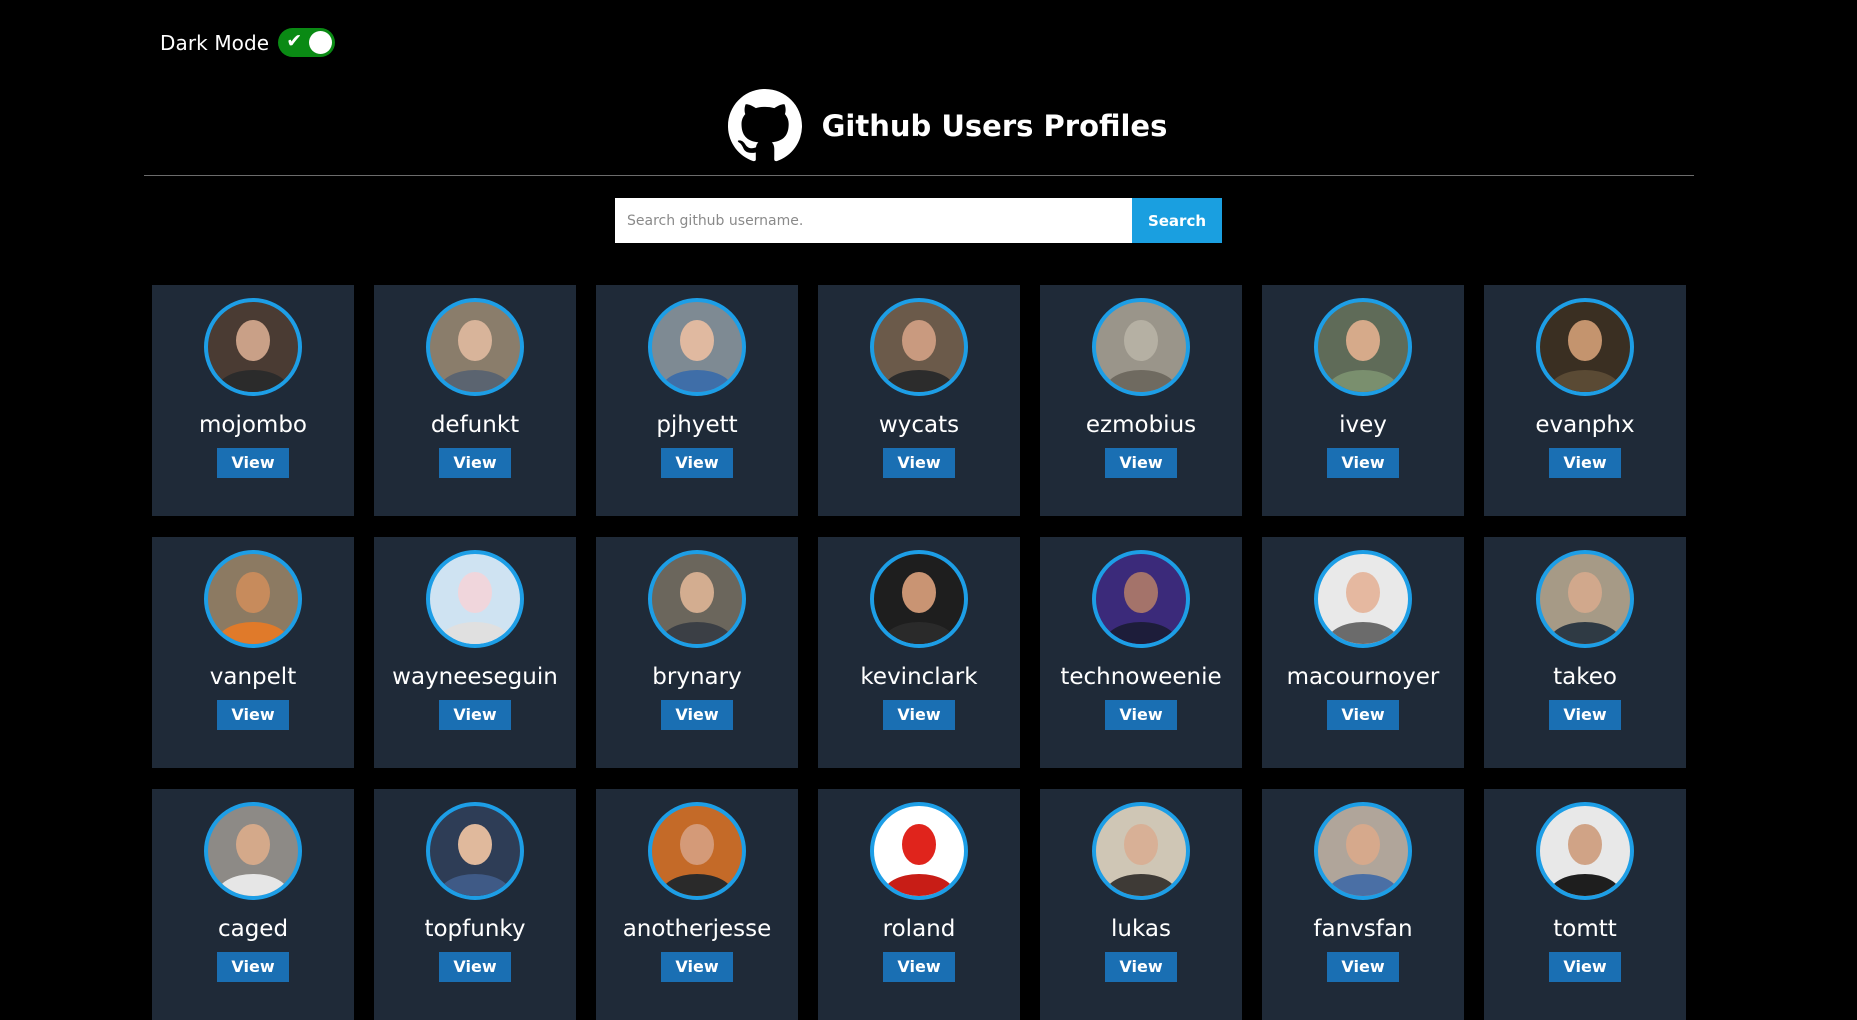 The image size is (1857, 1020). Describe the element at coordinates (1585, 652) in the screenshot. I see `user-card: takeo View` at that location.